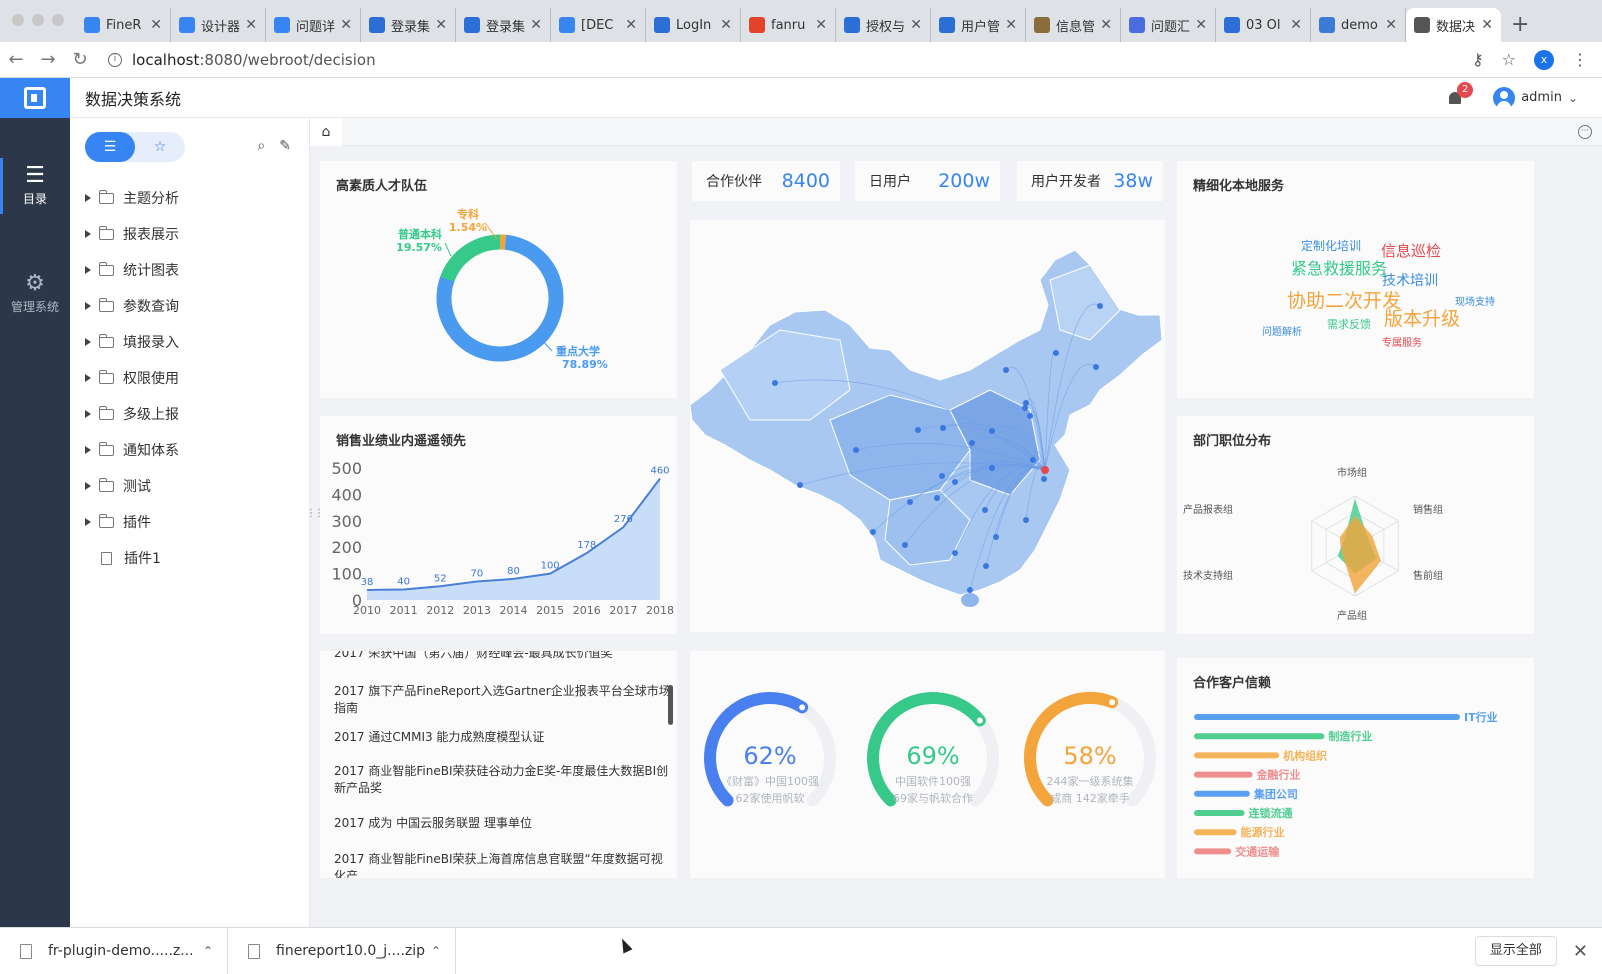 The height and width of the screenshot is (974, 1602). Describe the element at coordinates (315, 513) in the screenshot. I see `sidebar-resize-handle: ⋮⋮` at that location.